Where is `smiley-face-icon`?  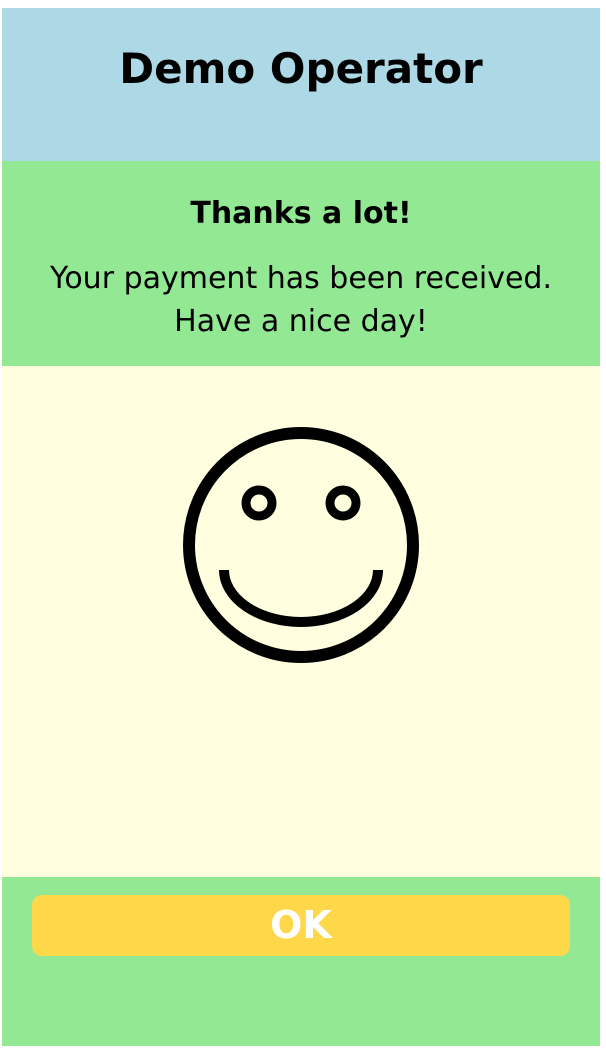 smiley-face-icon is located at coordinates (301, 545).